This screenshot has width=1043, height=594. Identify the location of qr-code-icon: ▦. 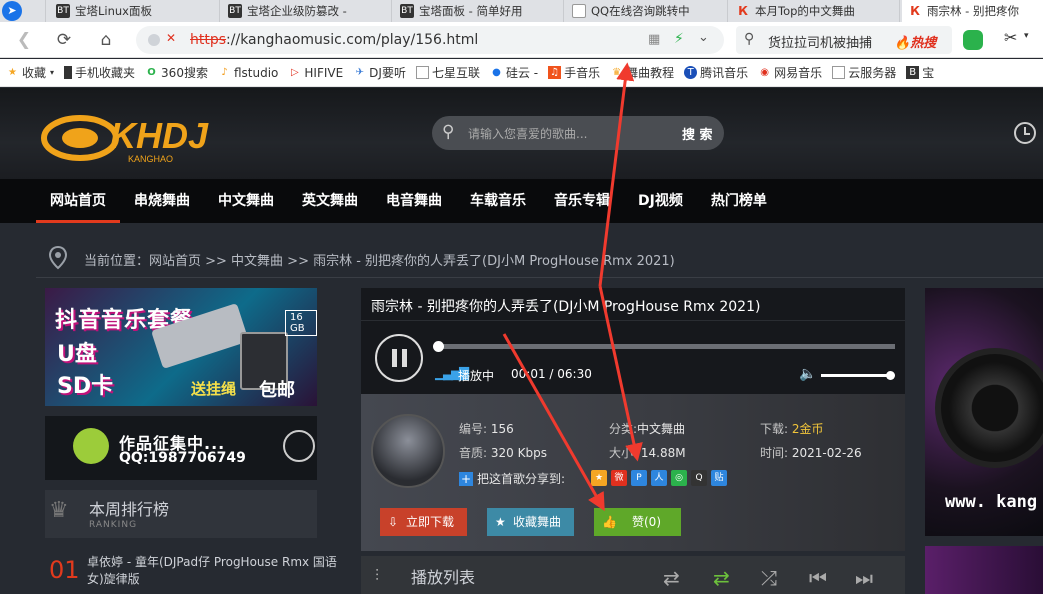
(654, 39).